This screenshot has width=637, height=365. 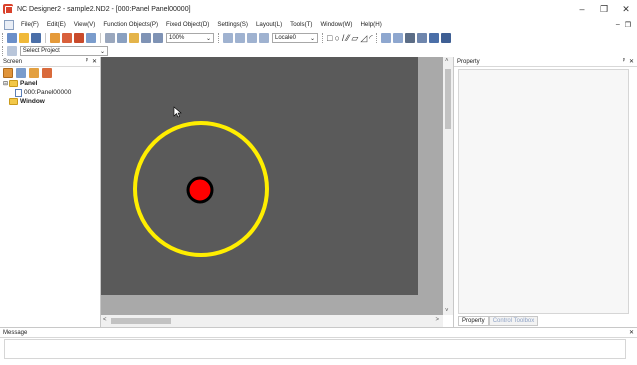 What do you see at coordinates (626, 9) in the screenshot?
I see `close-button: ✕` at bounding box center [626, 9].